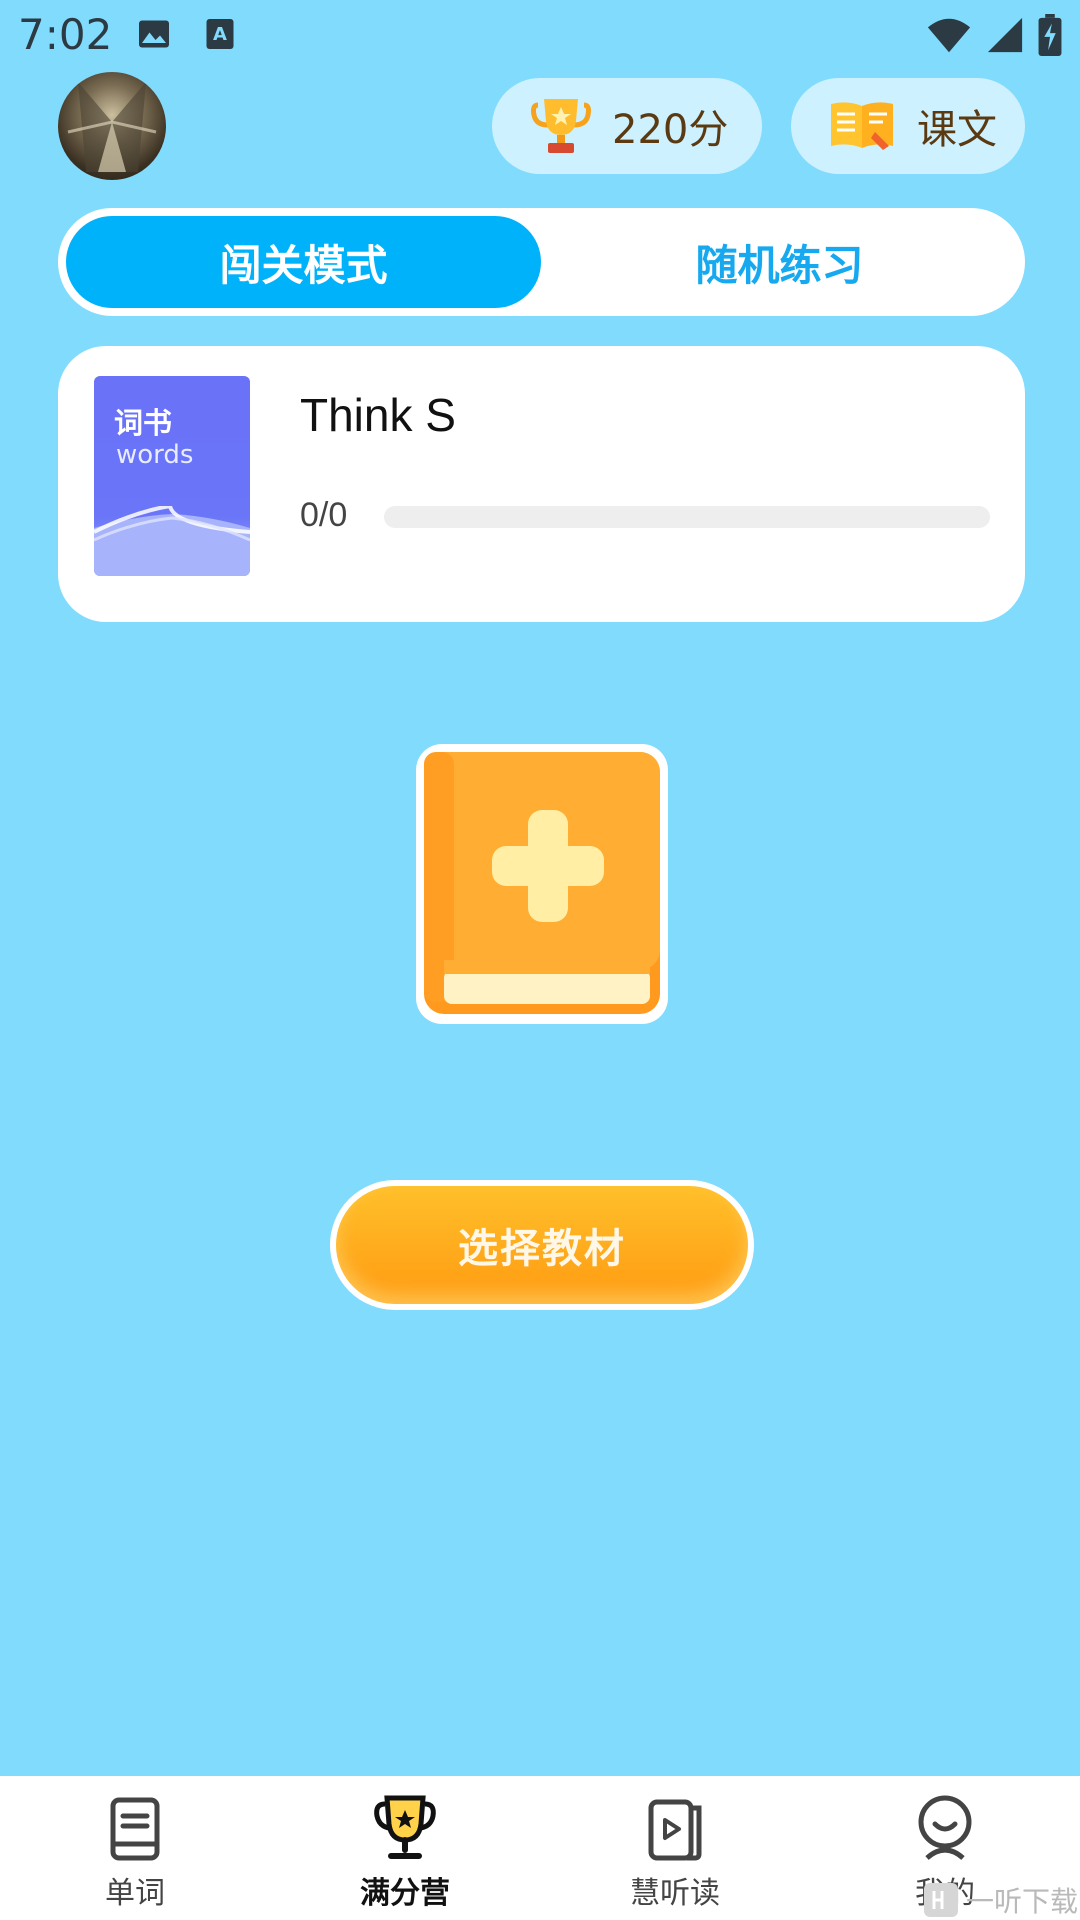  I want to click on book-progress-bar, so click(687, 517).